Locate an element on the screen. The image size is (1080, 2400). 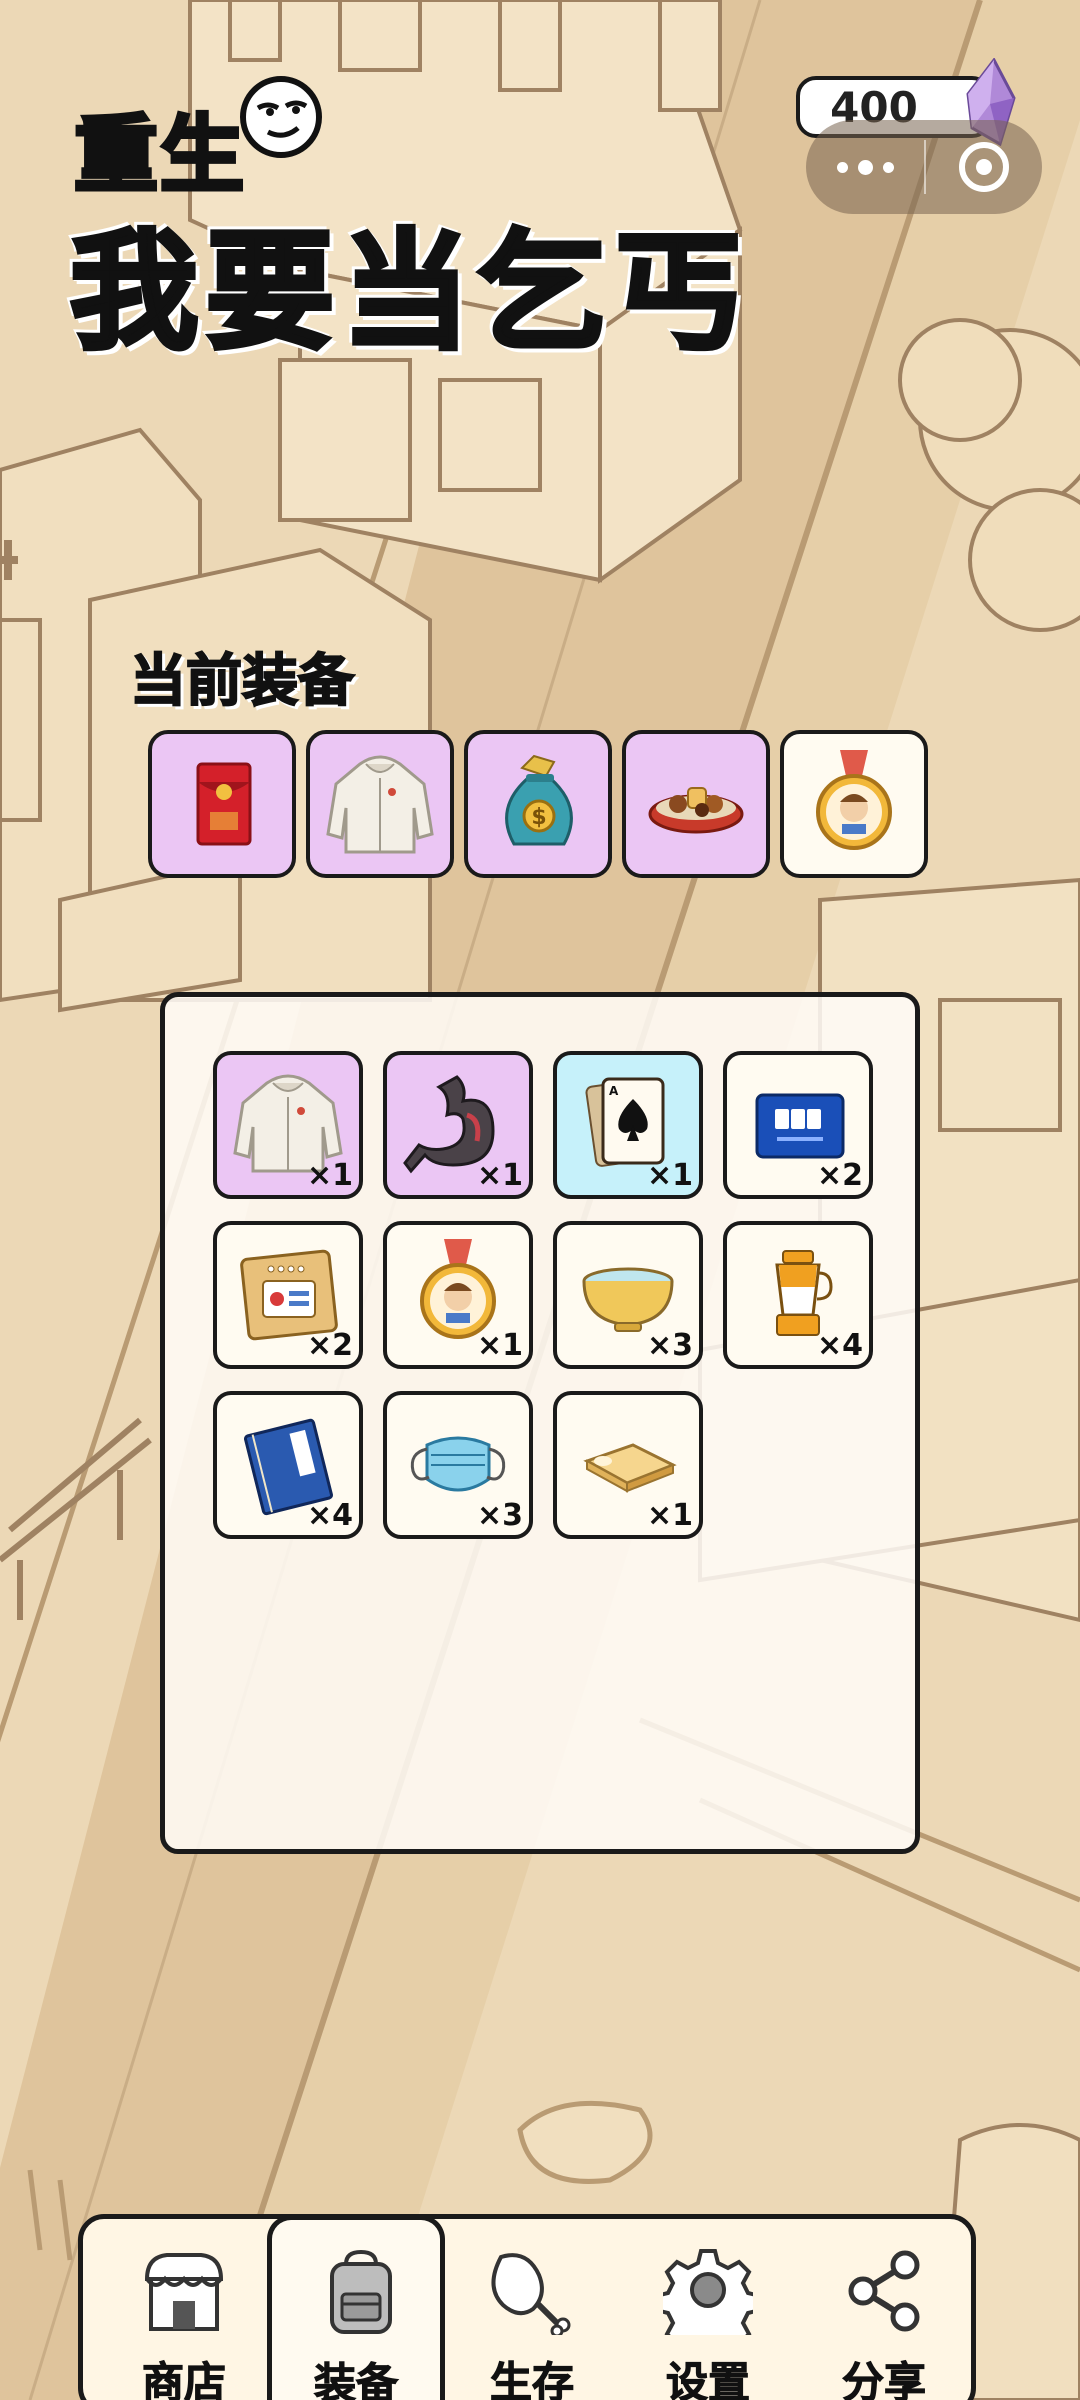
equipped-slot: $ is located at coordinates (538, 804).